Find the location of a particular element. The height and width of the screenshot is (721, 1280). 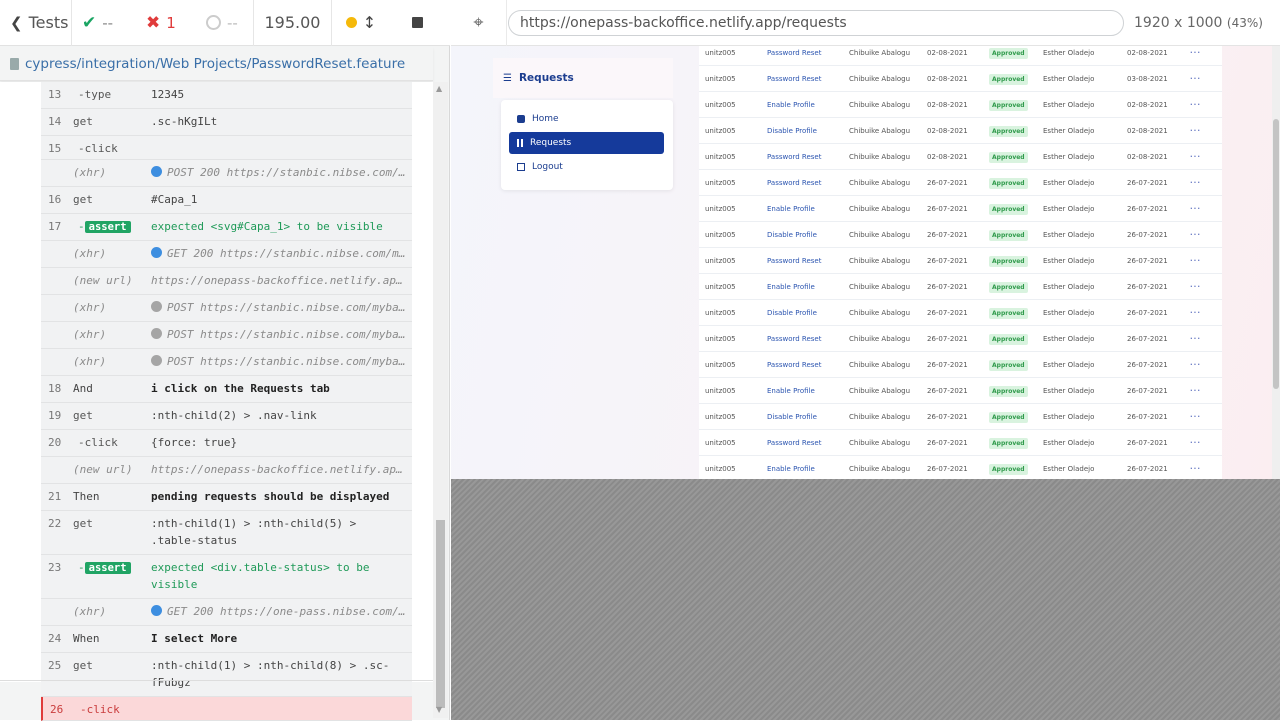

nav-requests: Requests is located at coordinates (586, 143).